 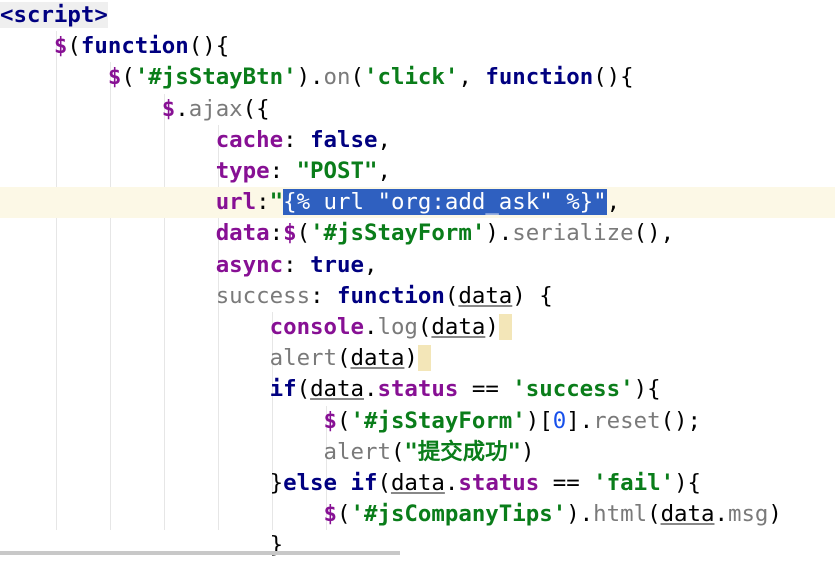 I want to click on code-token: console, so click(x=316, y=327).